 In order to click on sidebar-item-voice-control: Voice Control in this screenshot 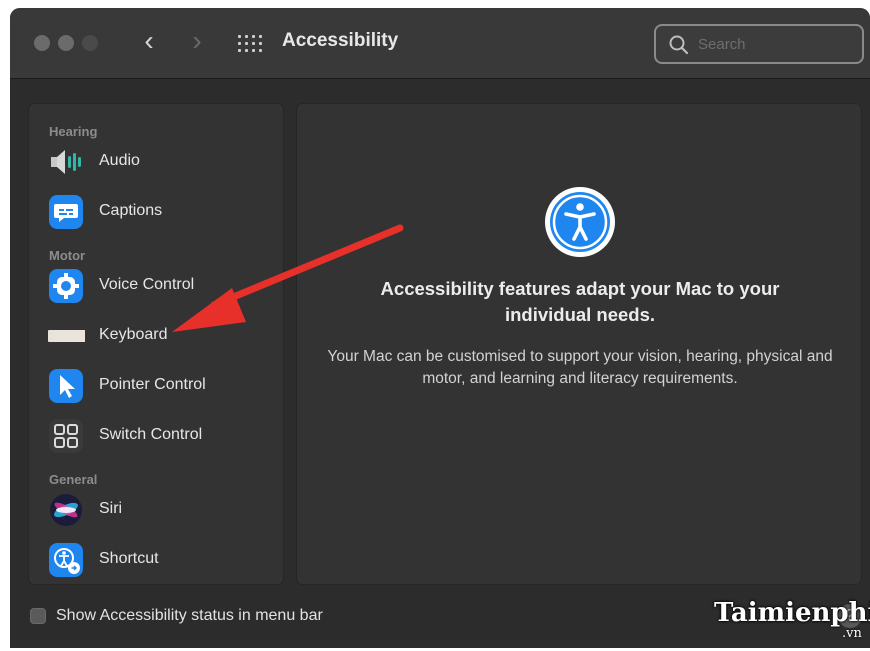, I will do `click(163, 286)`.